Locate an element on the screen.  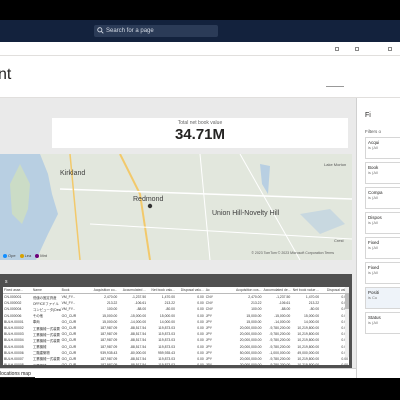
filters-subtitle: Filters o is located at coordinates (373, 131).